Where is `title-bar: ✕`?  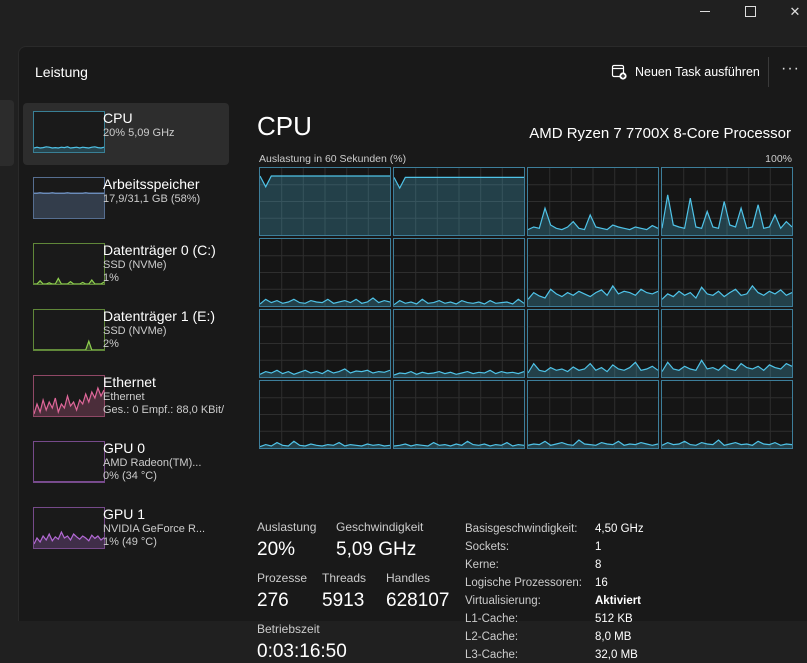
title-bar: ✕ is located at coordinates (403, 23).